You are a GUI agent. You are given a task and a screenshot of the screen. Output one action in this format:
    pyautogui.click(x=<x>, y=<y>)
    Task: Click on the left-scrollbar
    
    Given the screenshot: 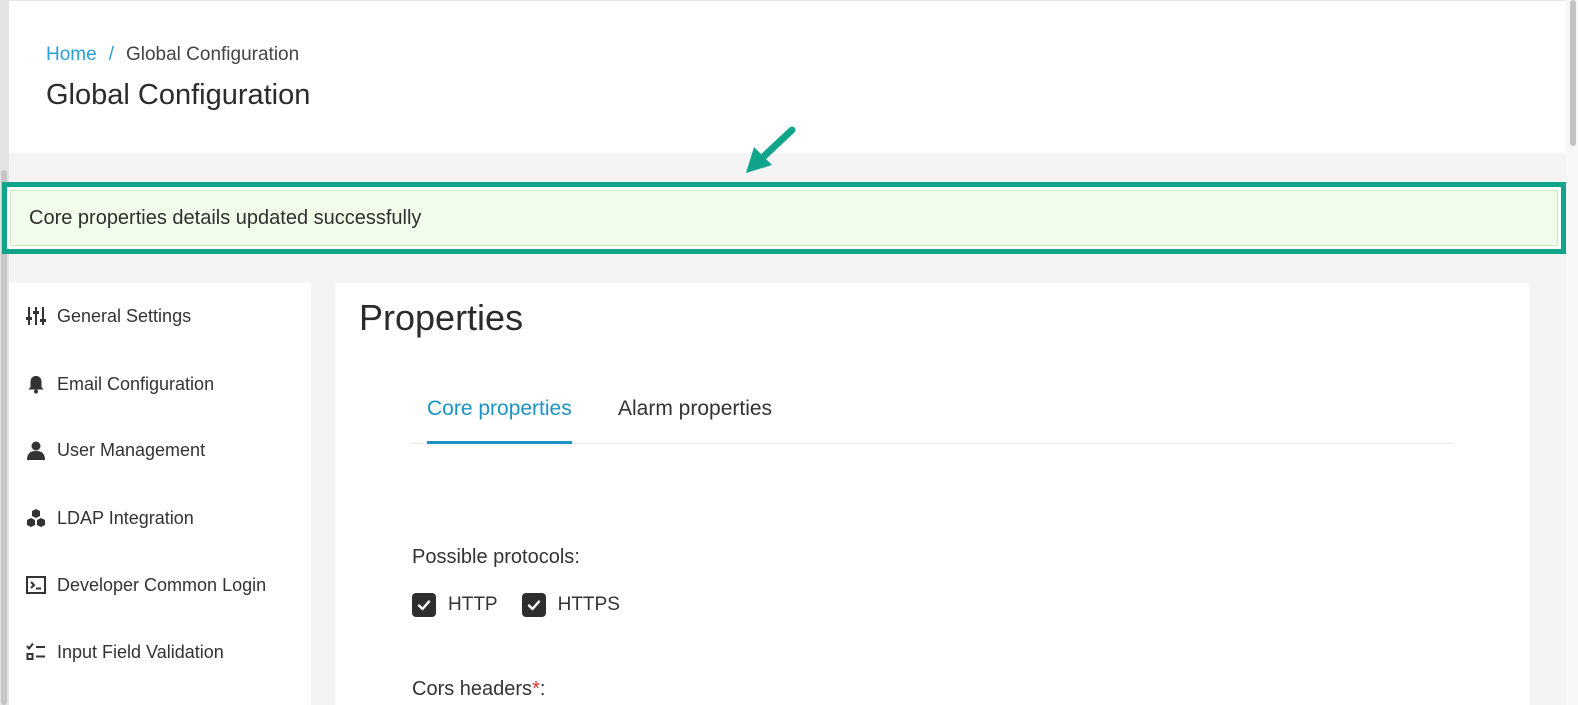 What is the action you would take?
    pyautogui.click(x=4, y=352)
    